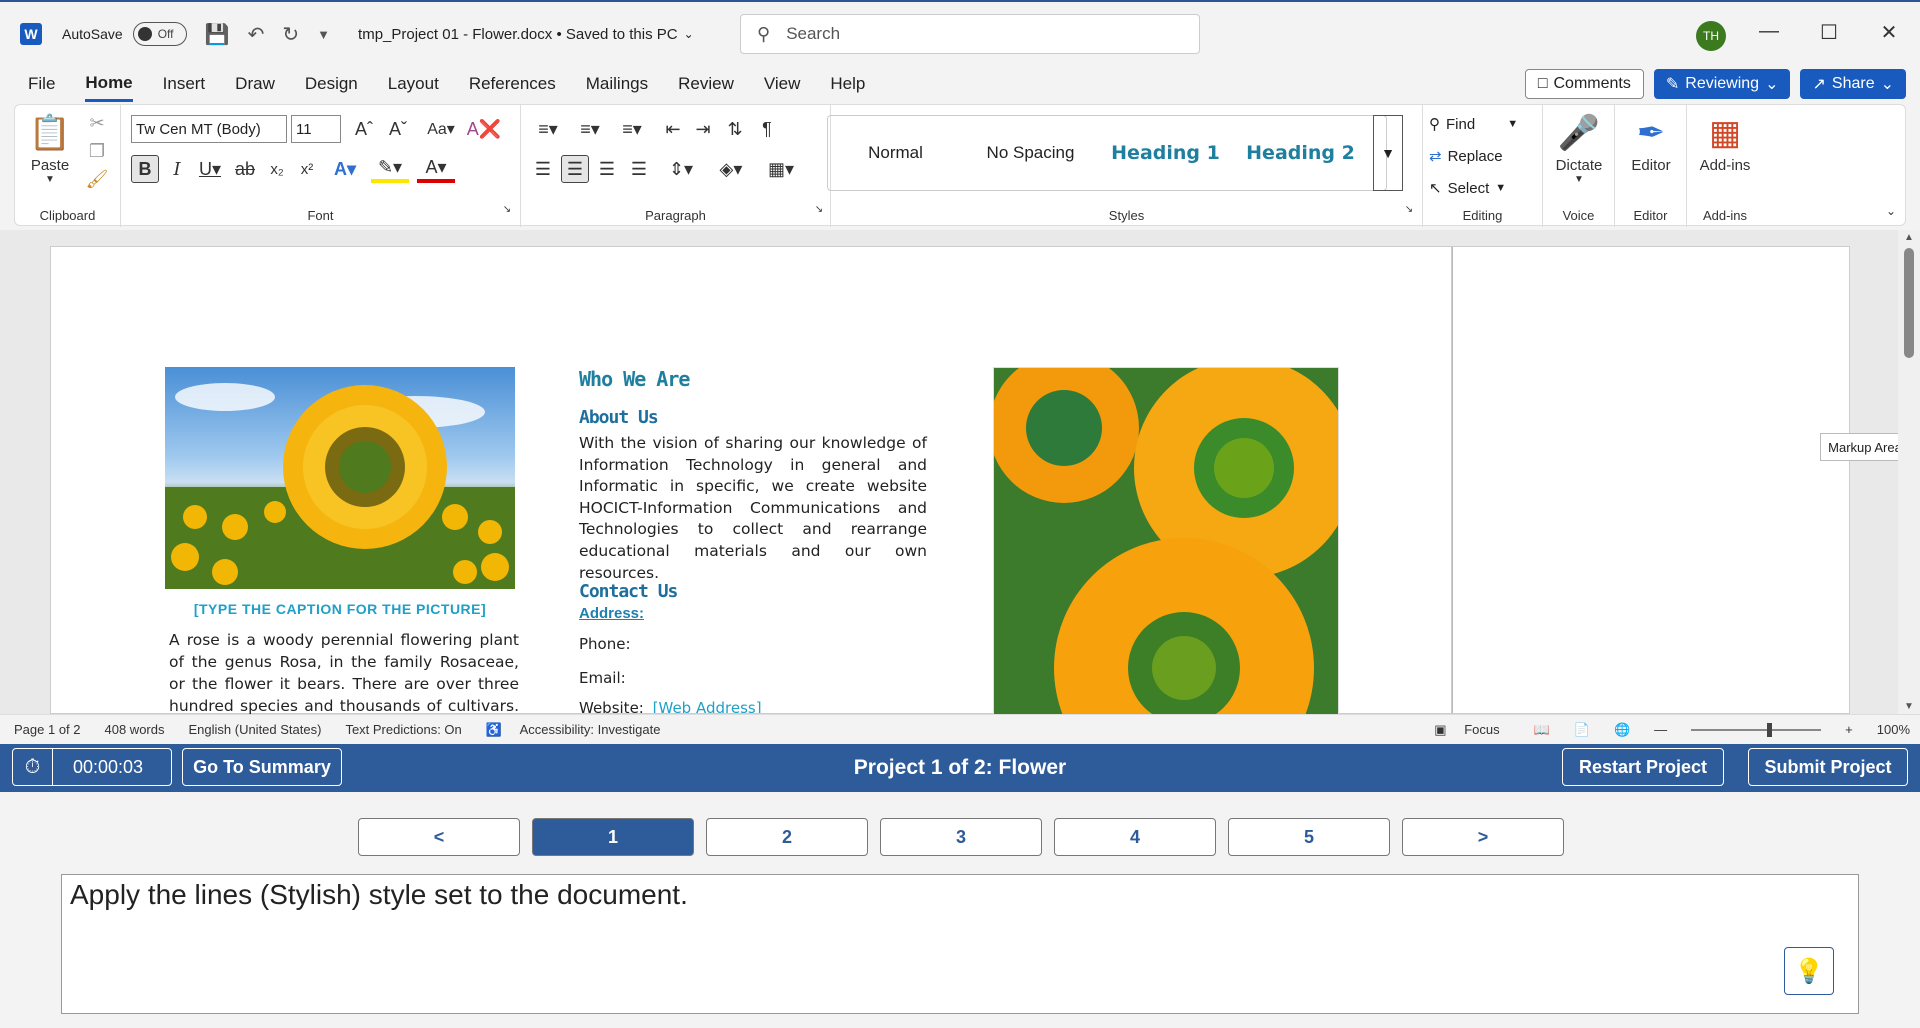 This screenshot has height=1028, width=1920. I want to click on undo-icon: ↶, so click(256, 34).